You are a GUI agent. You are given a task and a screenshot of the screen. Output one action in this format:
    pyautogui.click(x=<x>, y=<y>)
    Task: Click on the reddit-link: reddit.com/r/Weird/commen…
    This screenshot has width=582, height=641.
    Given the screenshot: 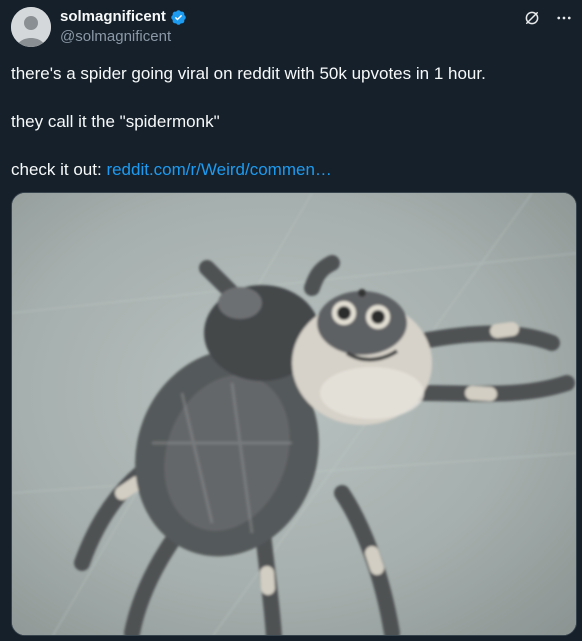 What is the action you would take?
    pyautogui.click(x=218, y=169)
    